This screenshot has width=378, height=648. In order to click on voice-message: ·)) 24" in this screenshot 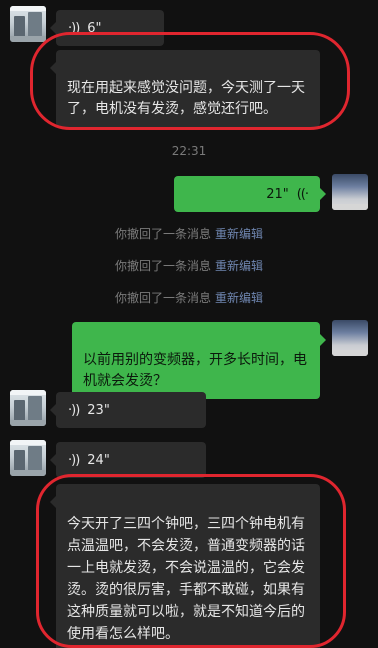, I will do `click(128, 460)`.